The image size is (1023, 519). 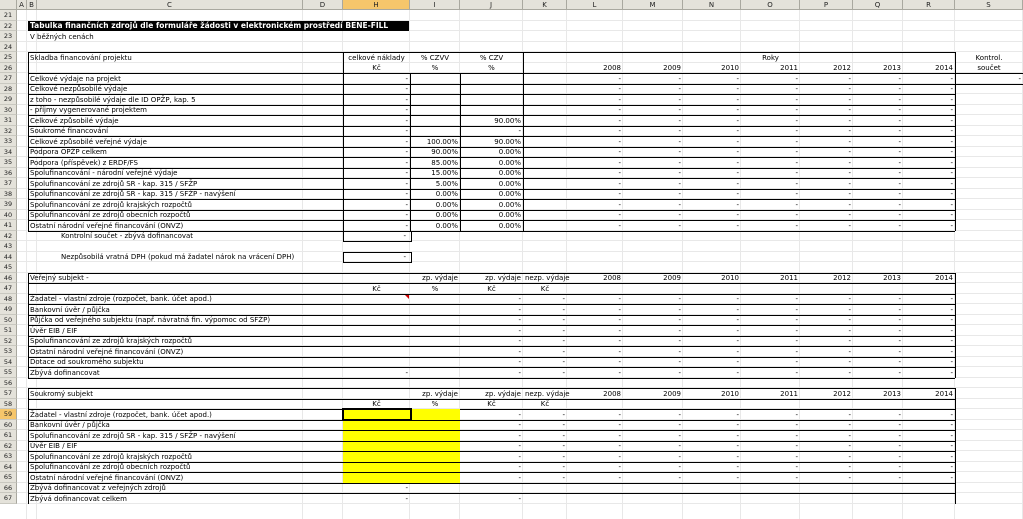 What do you see at coordinates (8, 435) in the screenshot?
I see `row-header-61: 61` at bounding box center [8, 435].